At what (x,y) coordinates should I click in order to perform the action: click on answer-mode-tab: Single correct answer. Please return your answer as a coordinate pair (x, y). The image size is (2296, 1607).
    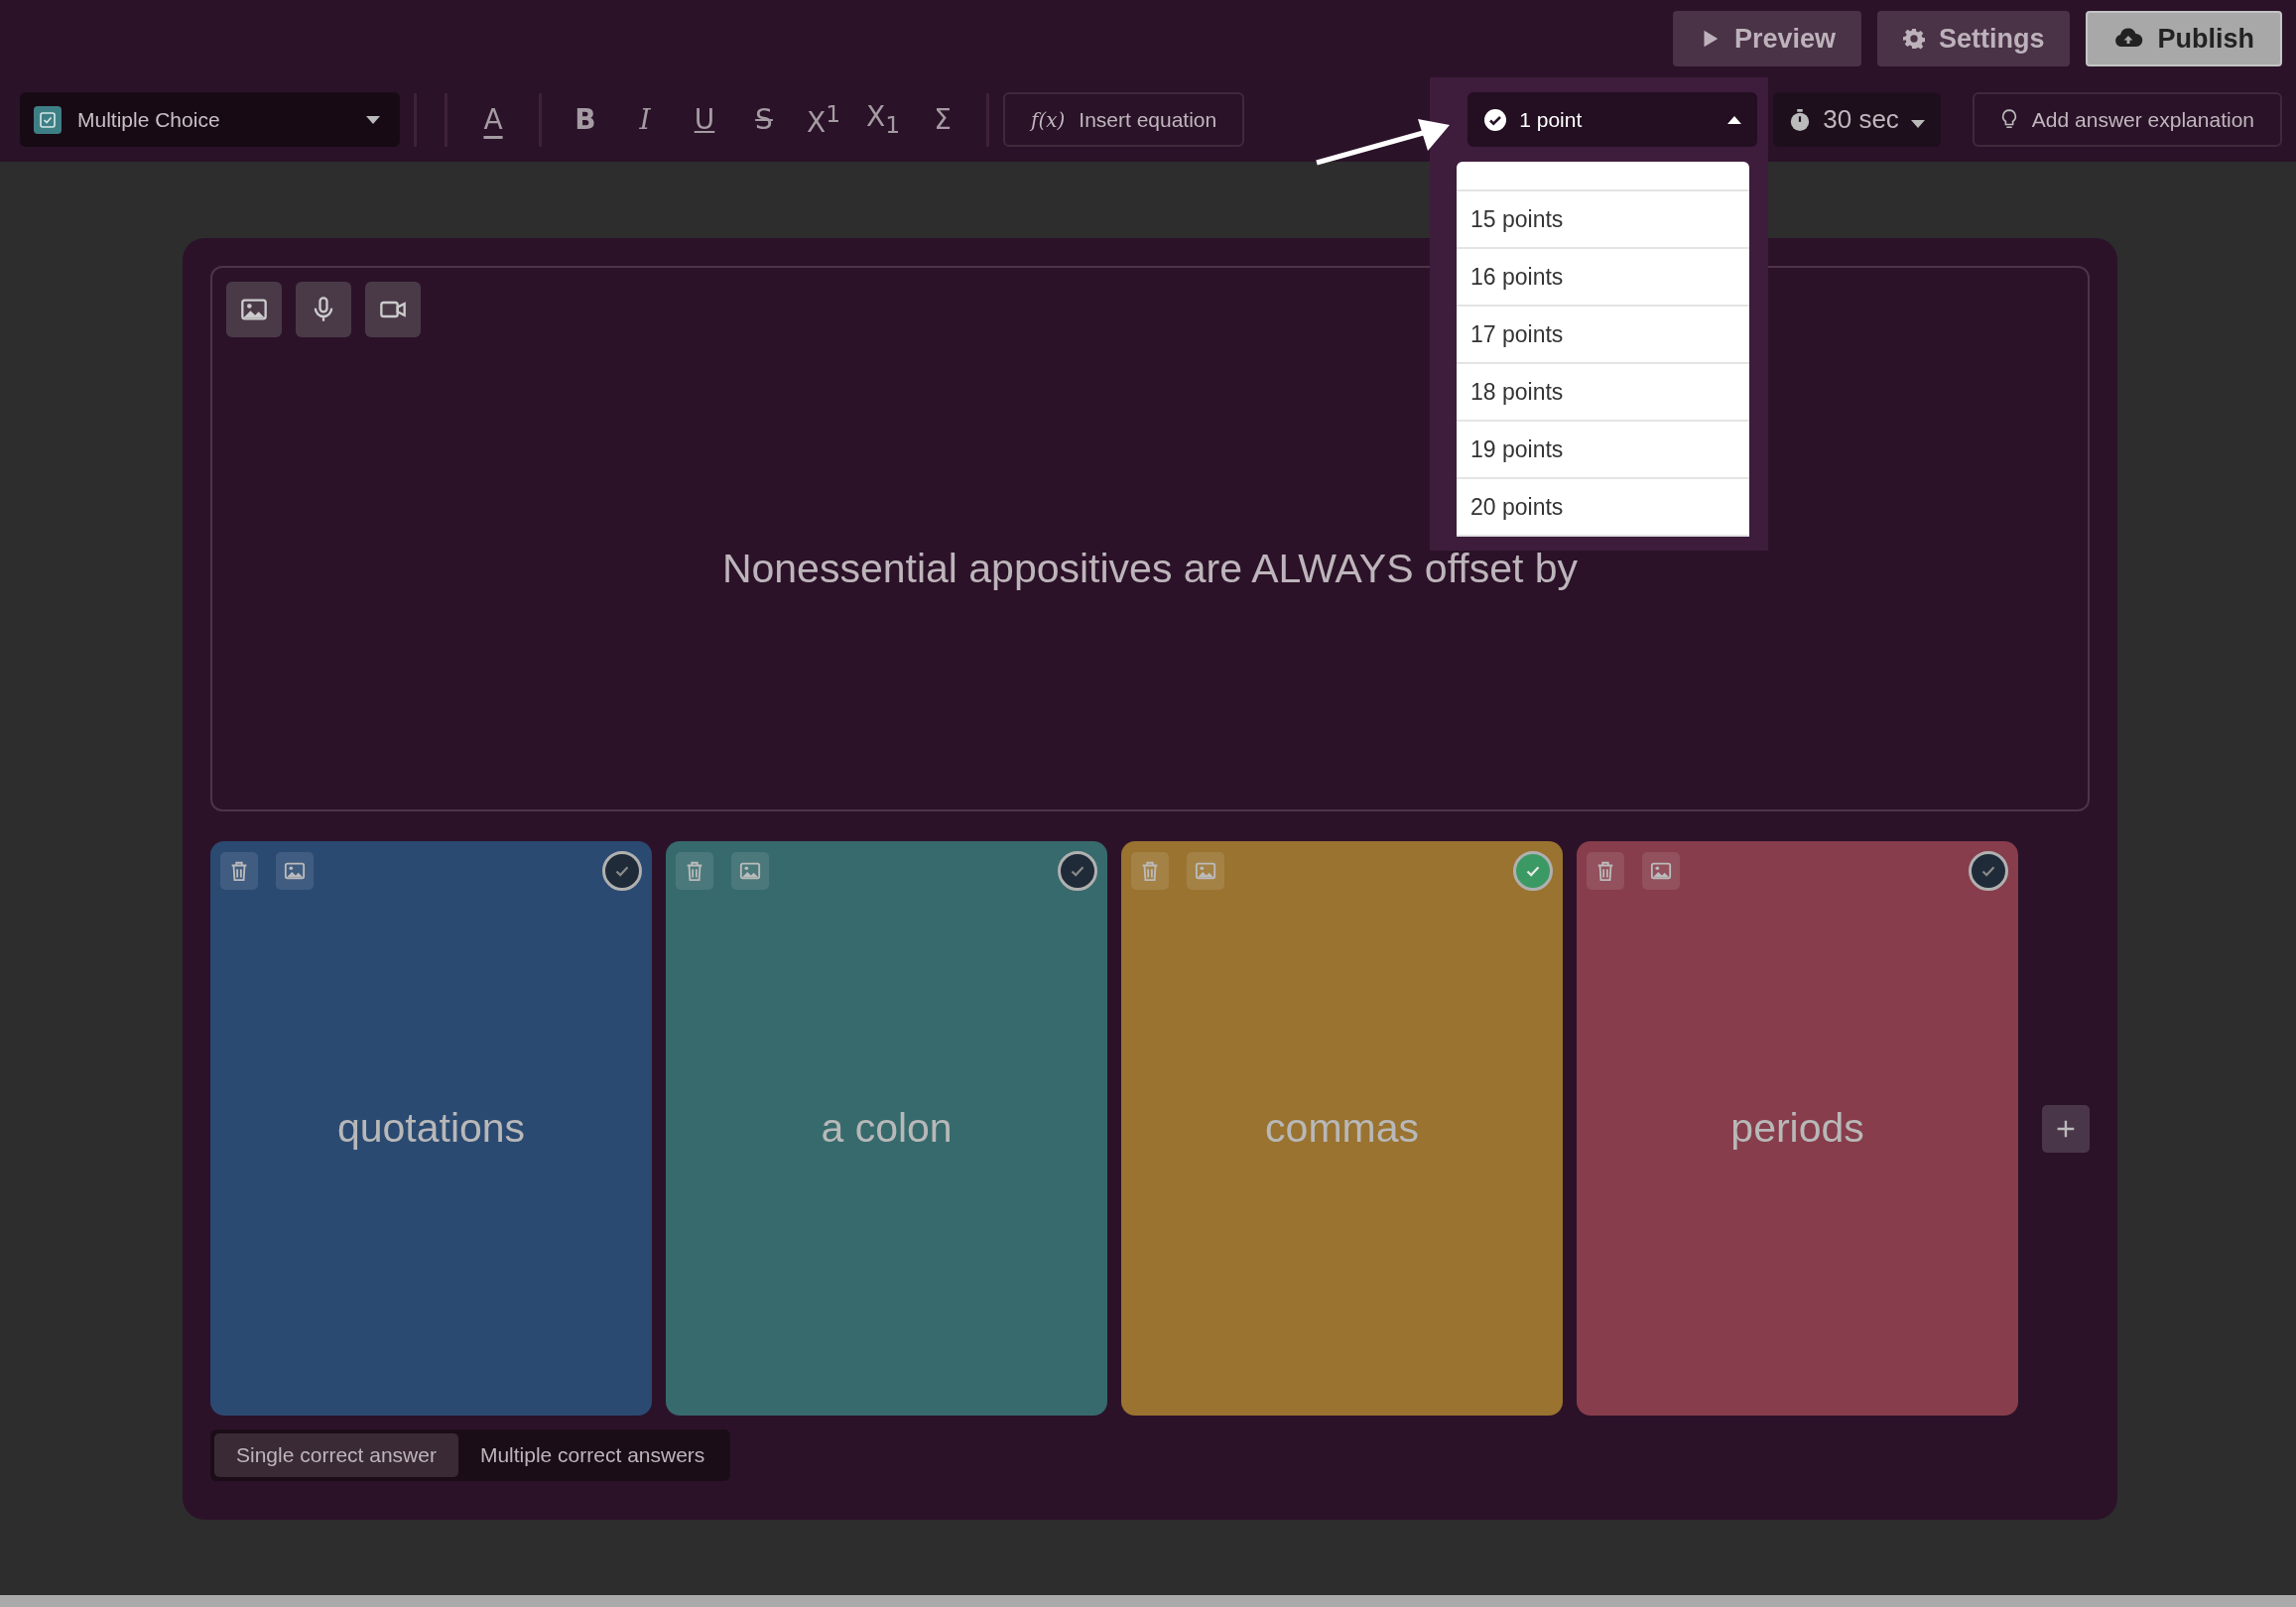
    Looking at the image, I should click on (336, 1455).